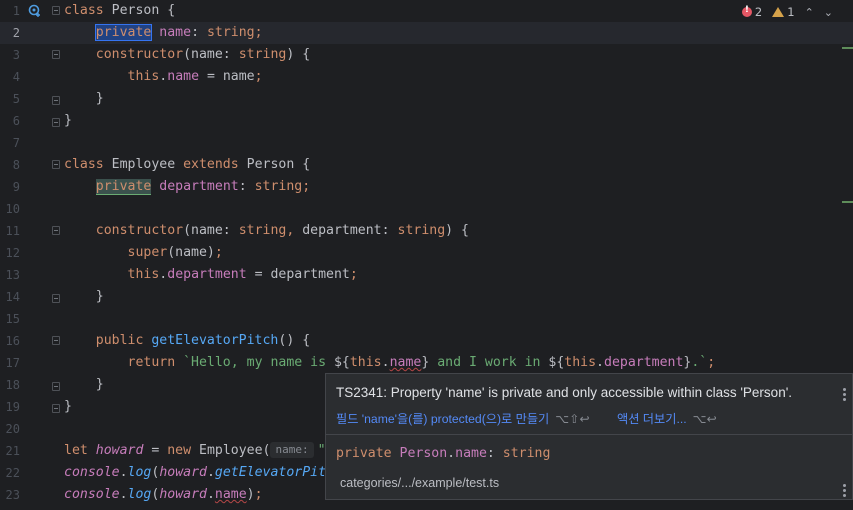  I want to click on code-line: 10, so click(426, 209).